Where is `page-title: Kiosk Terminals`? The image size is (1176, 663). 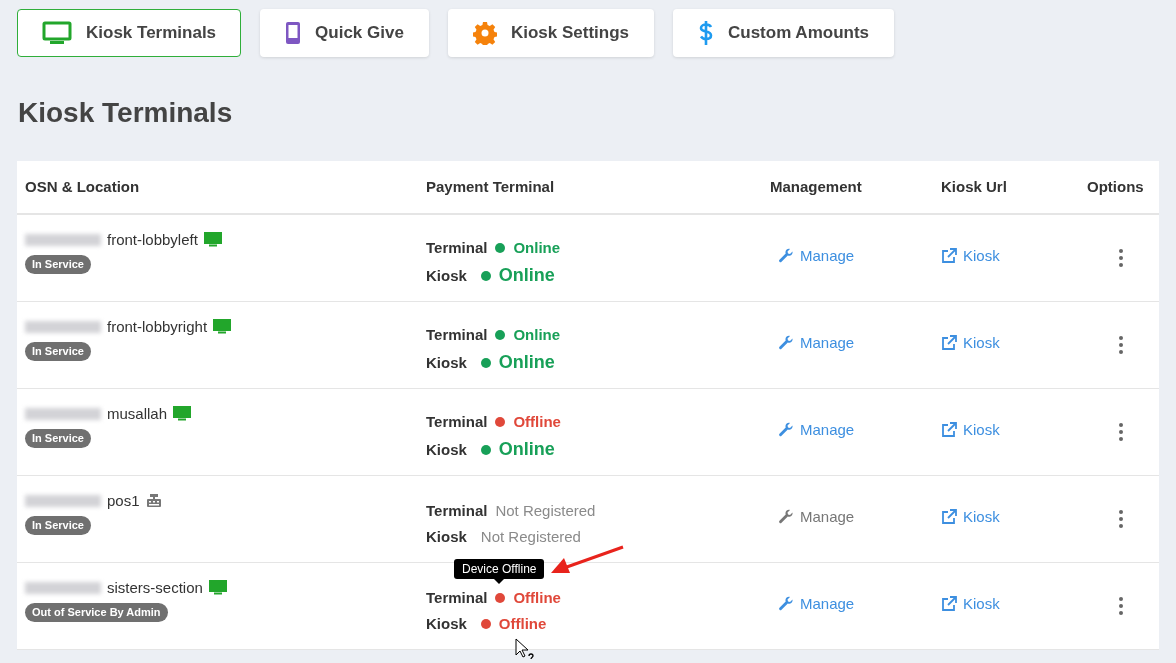 page-title: Kiosk Terminals is located at coordinates (126, 113).